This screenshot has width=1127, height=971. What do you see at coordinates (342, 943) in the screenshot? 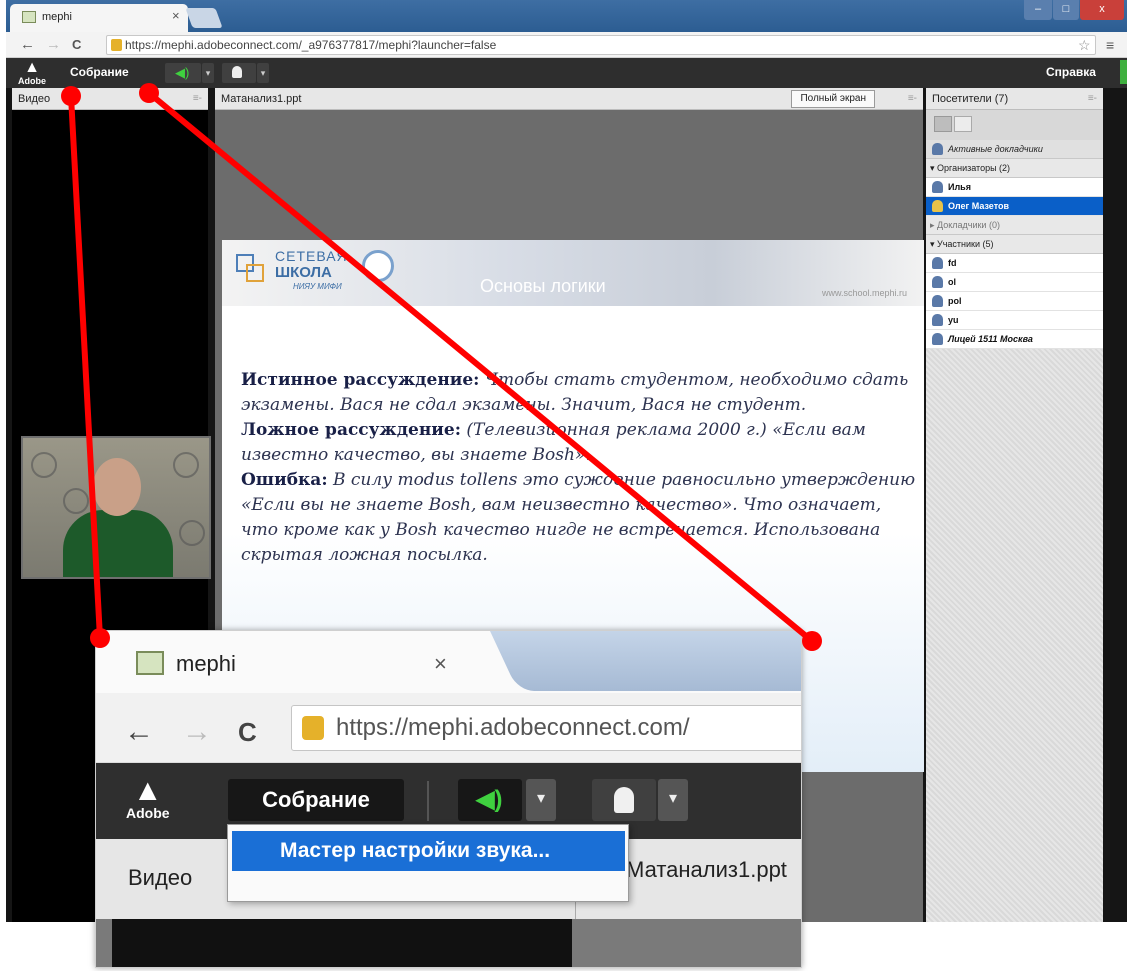
I see `zoom-video-area` at bounding box center [342, 943].